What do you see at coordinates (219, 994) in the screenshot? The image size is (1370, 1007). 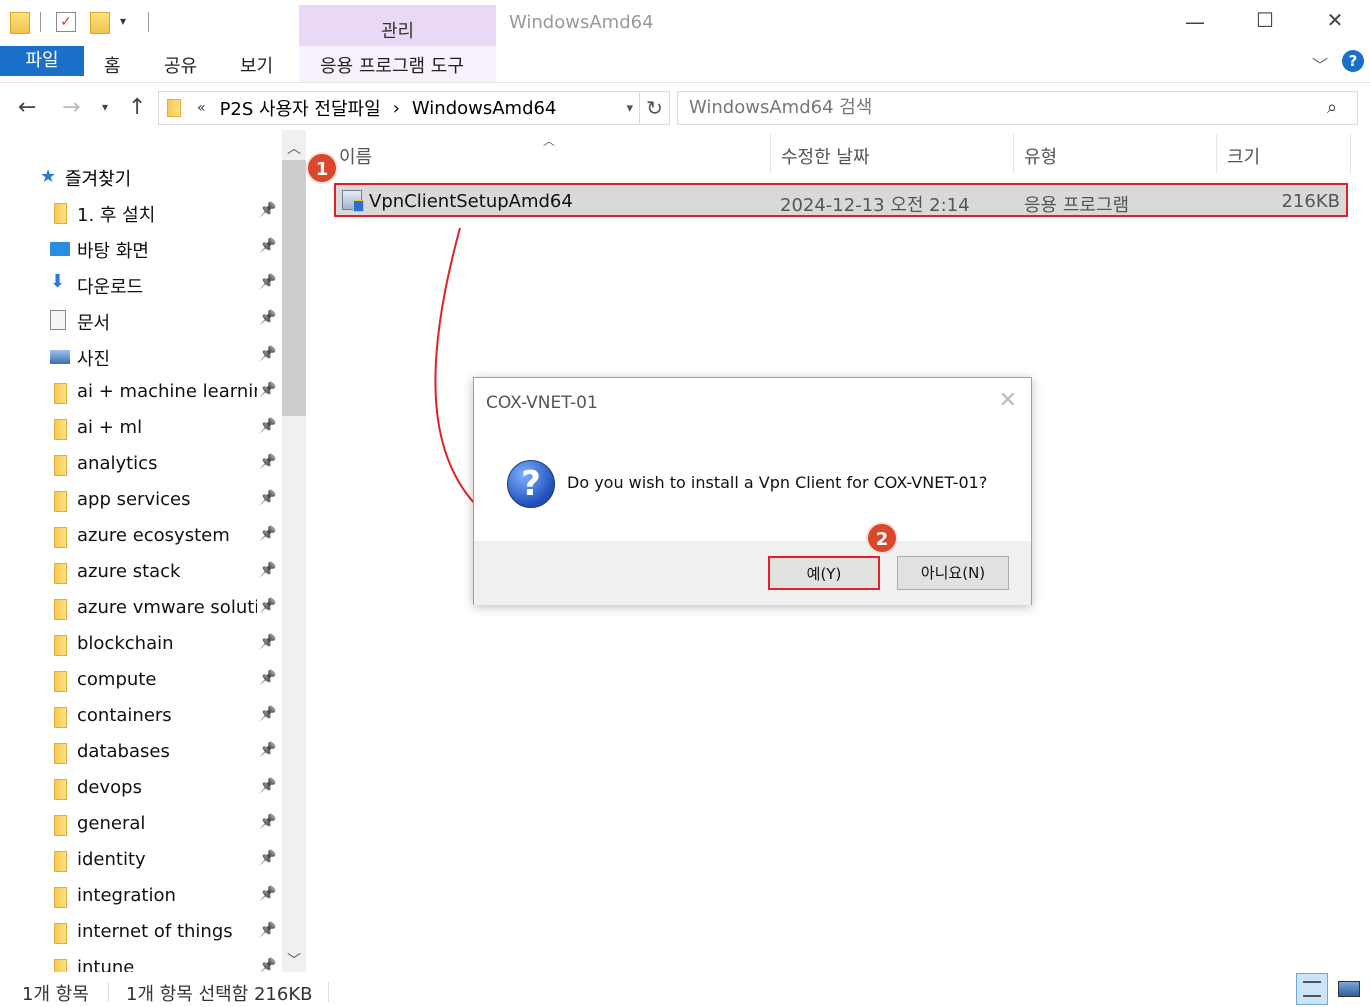 I see `status-selection: 1개 항목 선택함 216KB` at bounding box center [219, 994].